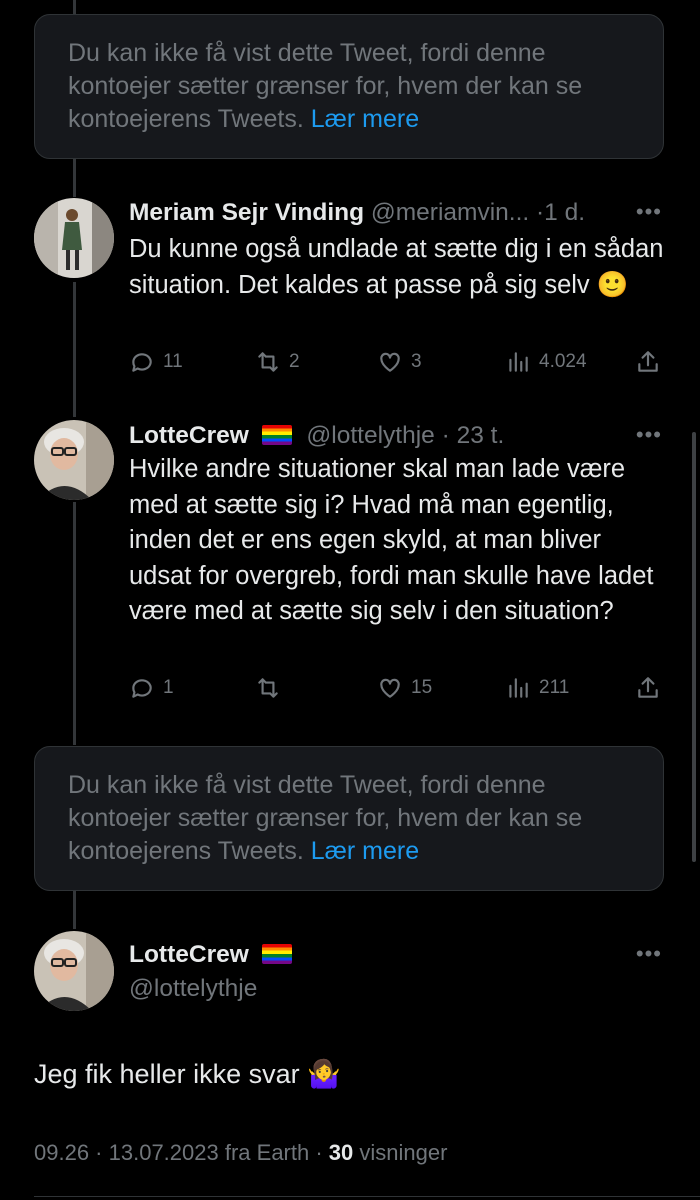  What do you see at coordinates (403, 1152) in the screenshot?
I see `views-label: visninger` at bounding box center [403, 1152].